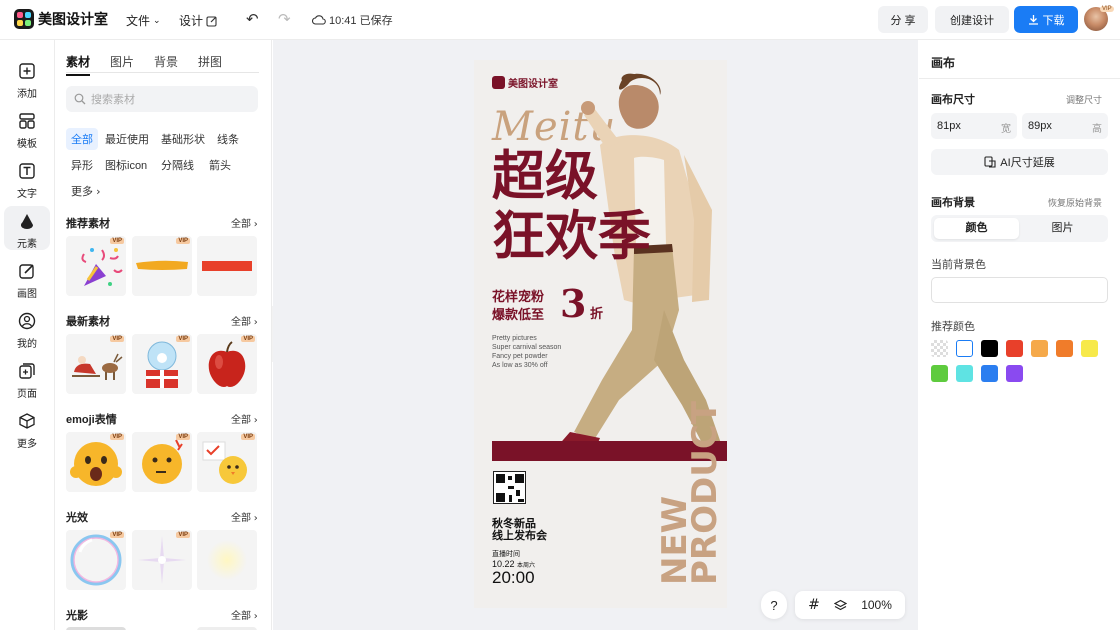  I want to click on poster-vertical-text: NEW PRODUCT, so click(690, 493).